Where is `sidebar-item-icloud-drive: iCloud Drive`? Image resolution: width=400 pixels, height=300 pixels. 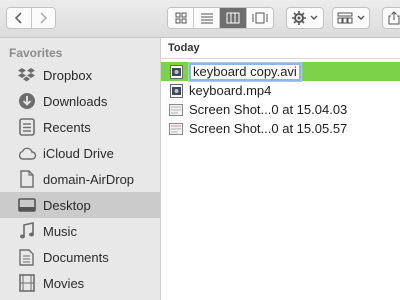
sidebar-item-icloud-drive: iCloud Drive is located at coordinates (80, 153).